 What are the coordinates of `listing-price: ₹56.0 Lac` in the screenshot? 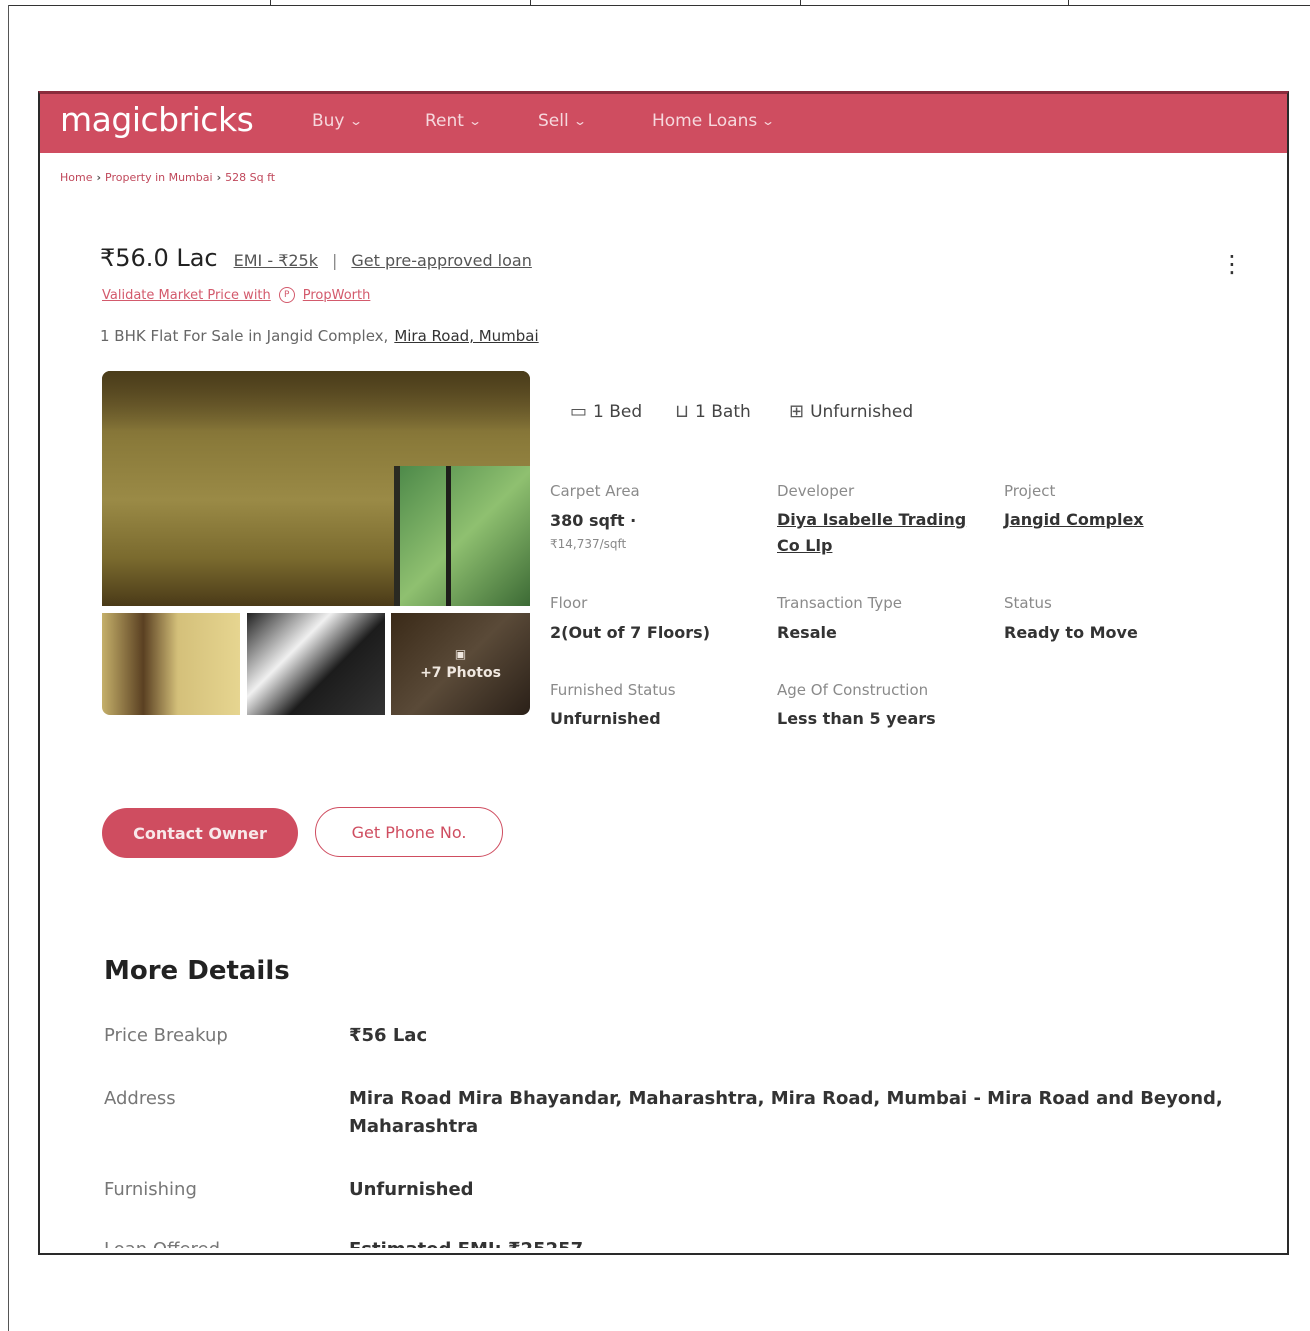 It's located at (159, 258).